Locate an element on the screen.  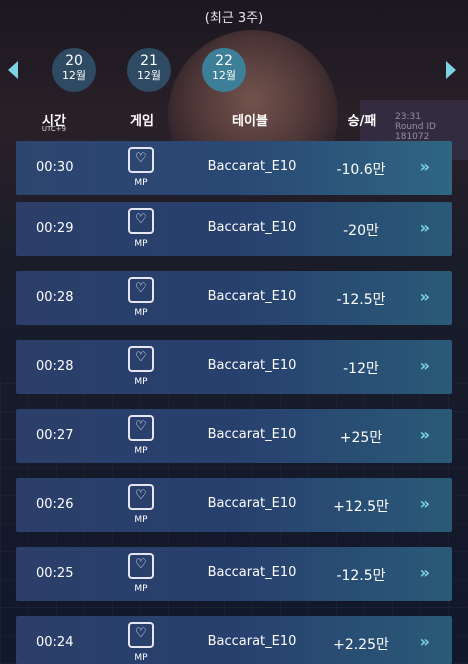
date-selector: 20 12월 21 12월 22 12월 is located at coordinates (234, 72).